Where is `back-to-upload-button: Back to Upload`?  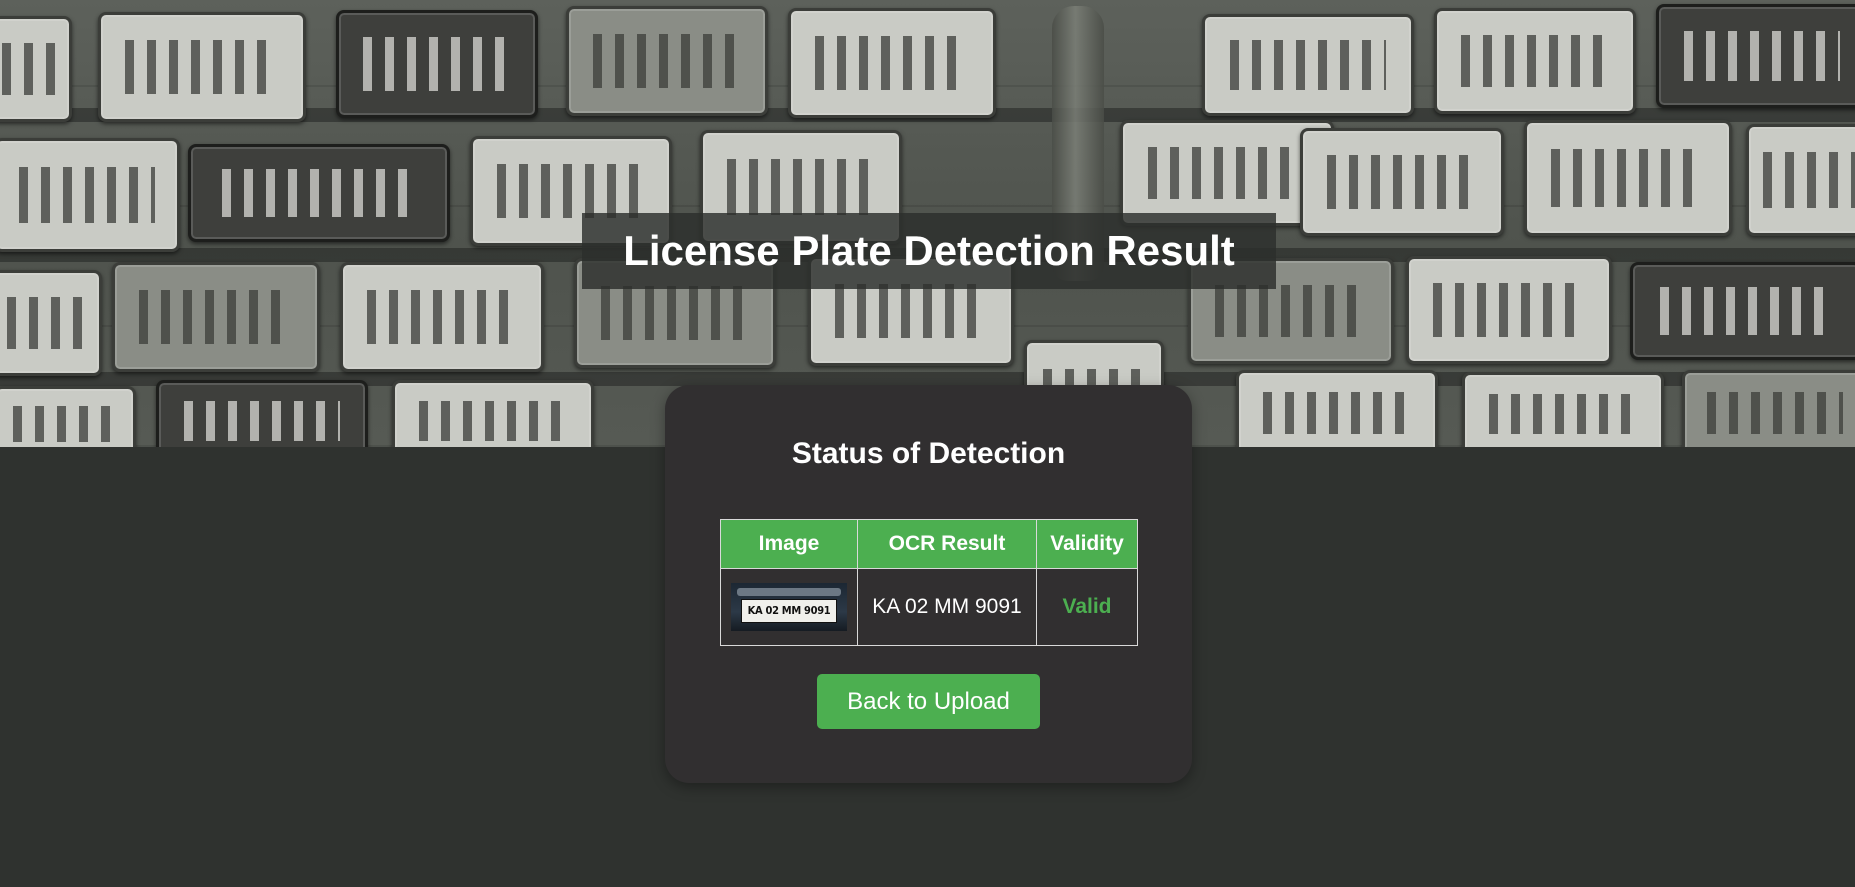
back-to-upload-button: Back to Upload is located at coordinates (928, 701).